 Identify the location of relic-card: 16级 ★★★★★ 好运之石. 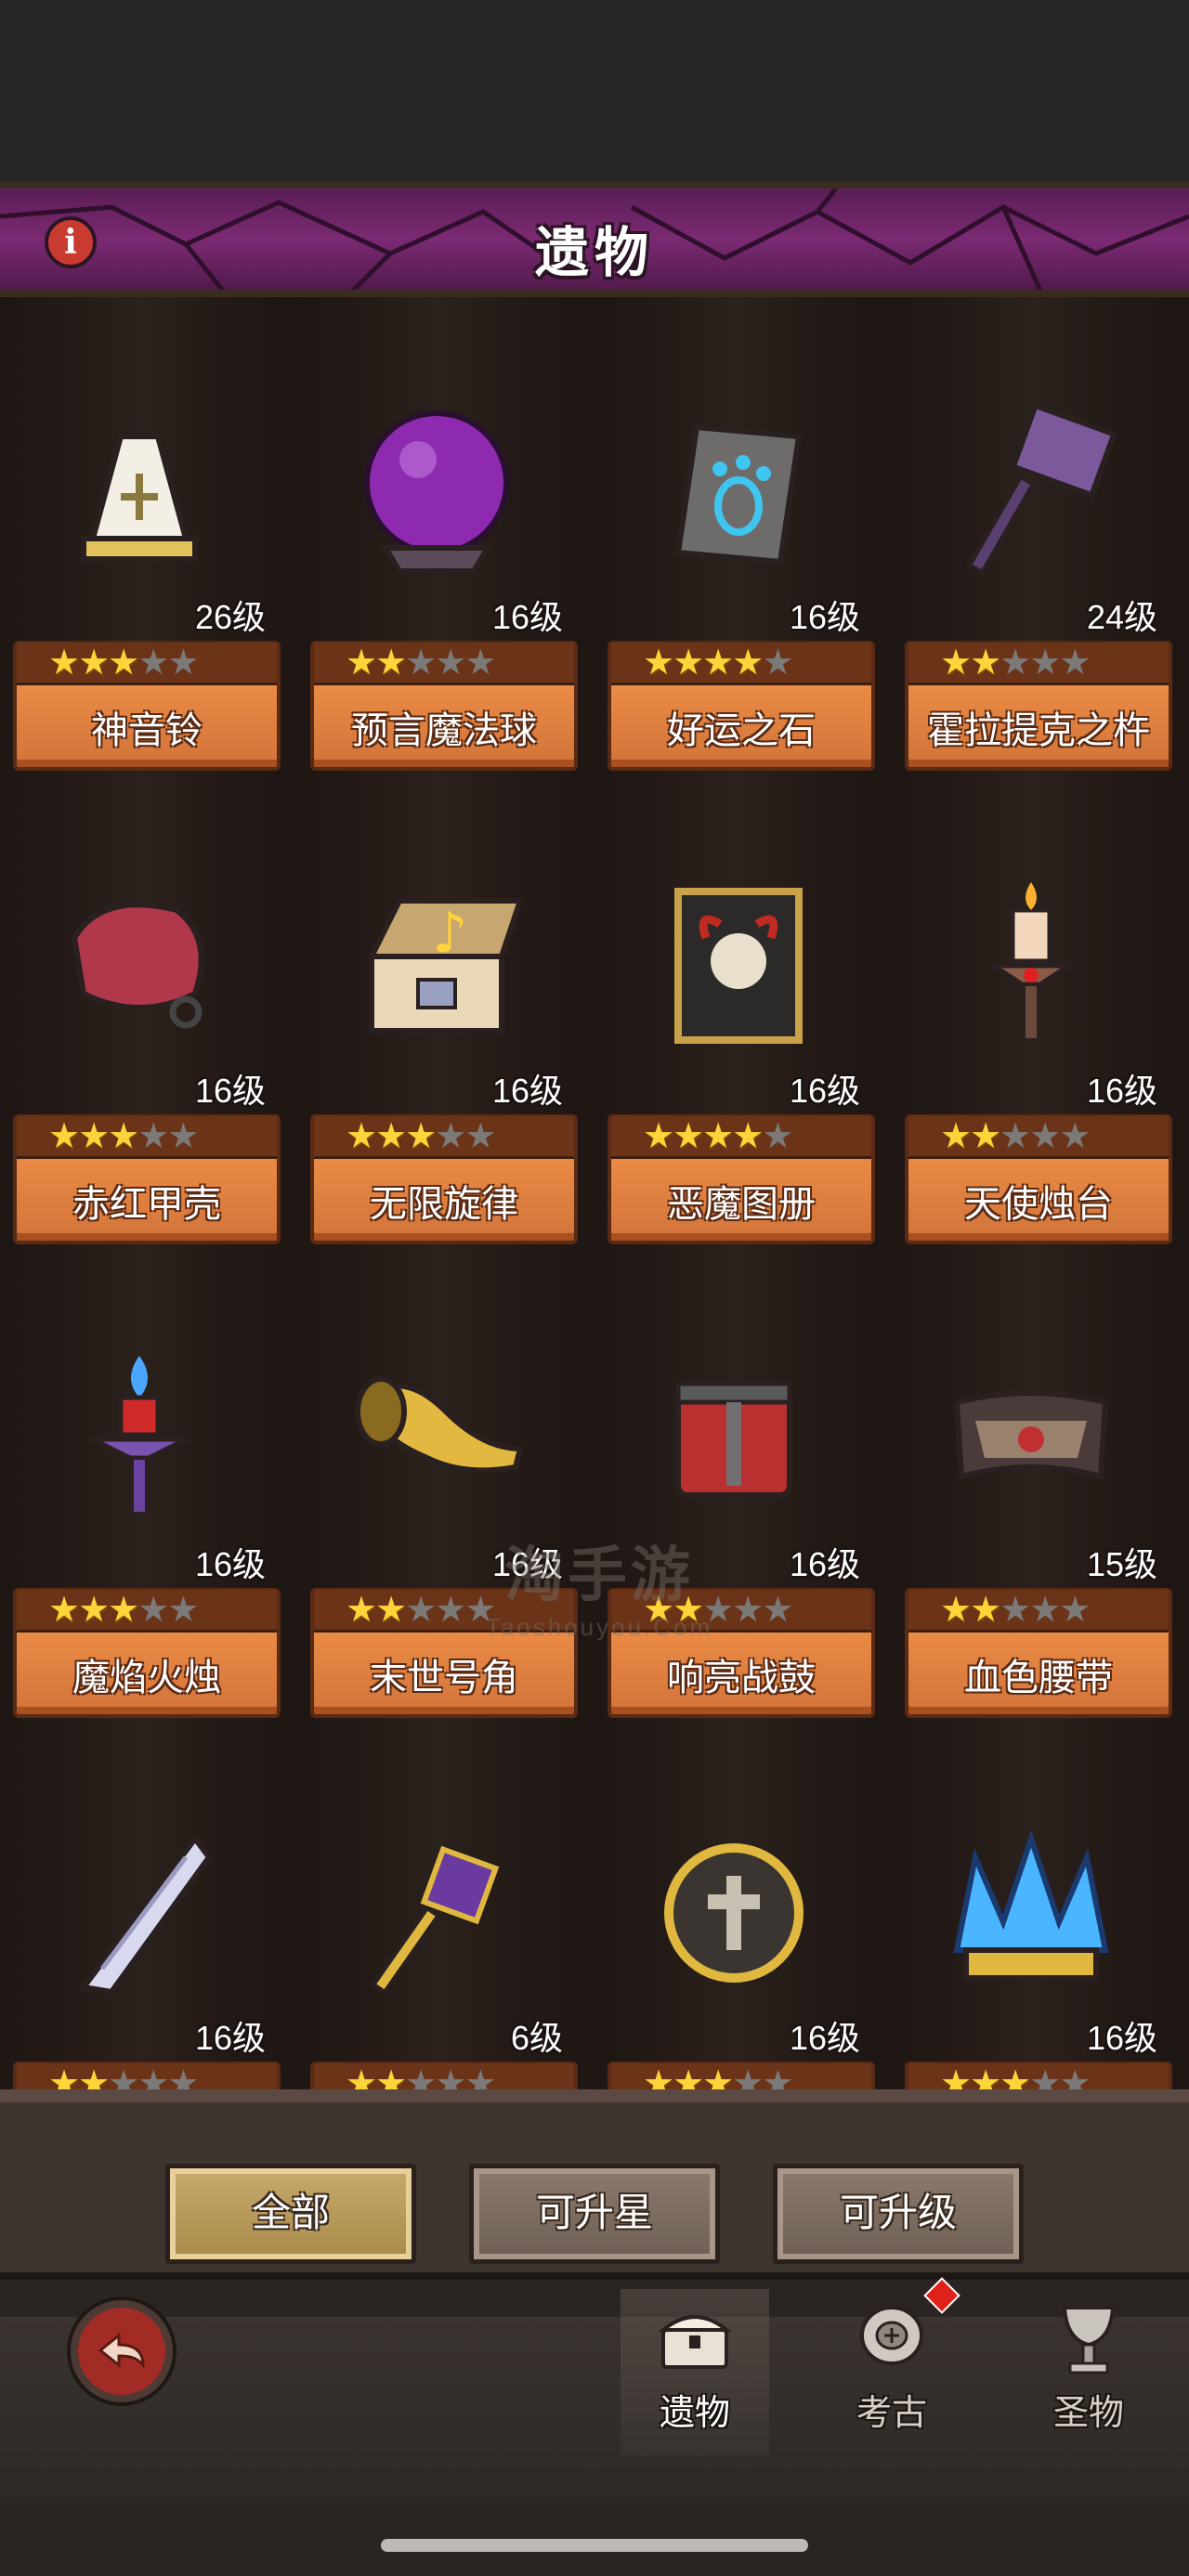
(734, 534).